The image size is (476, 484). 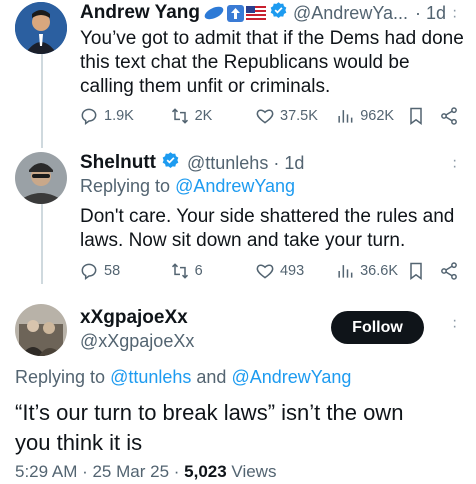 I want to click on tweet-time: · 1d, so click(x=430, y=13).